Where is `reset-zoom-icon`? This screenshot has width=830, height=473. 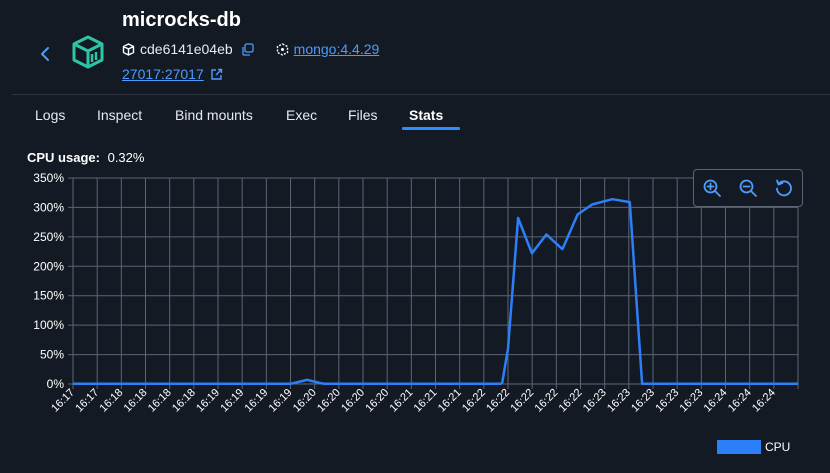
reset-zoom-icon is located at coordinates (784, 188).